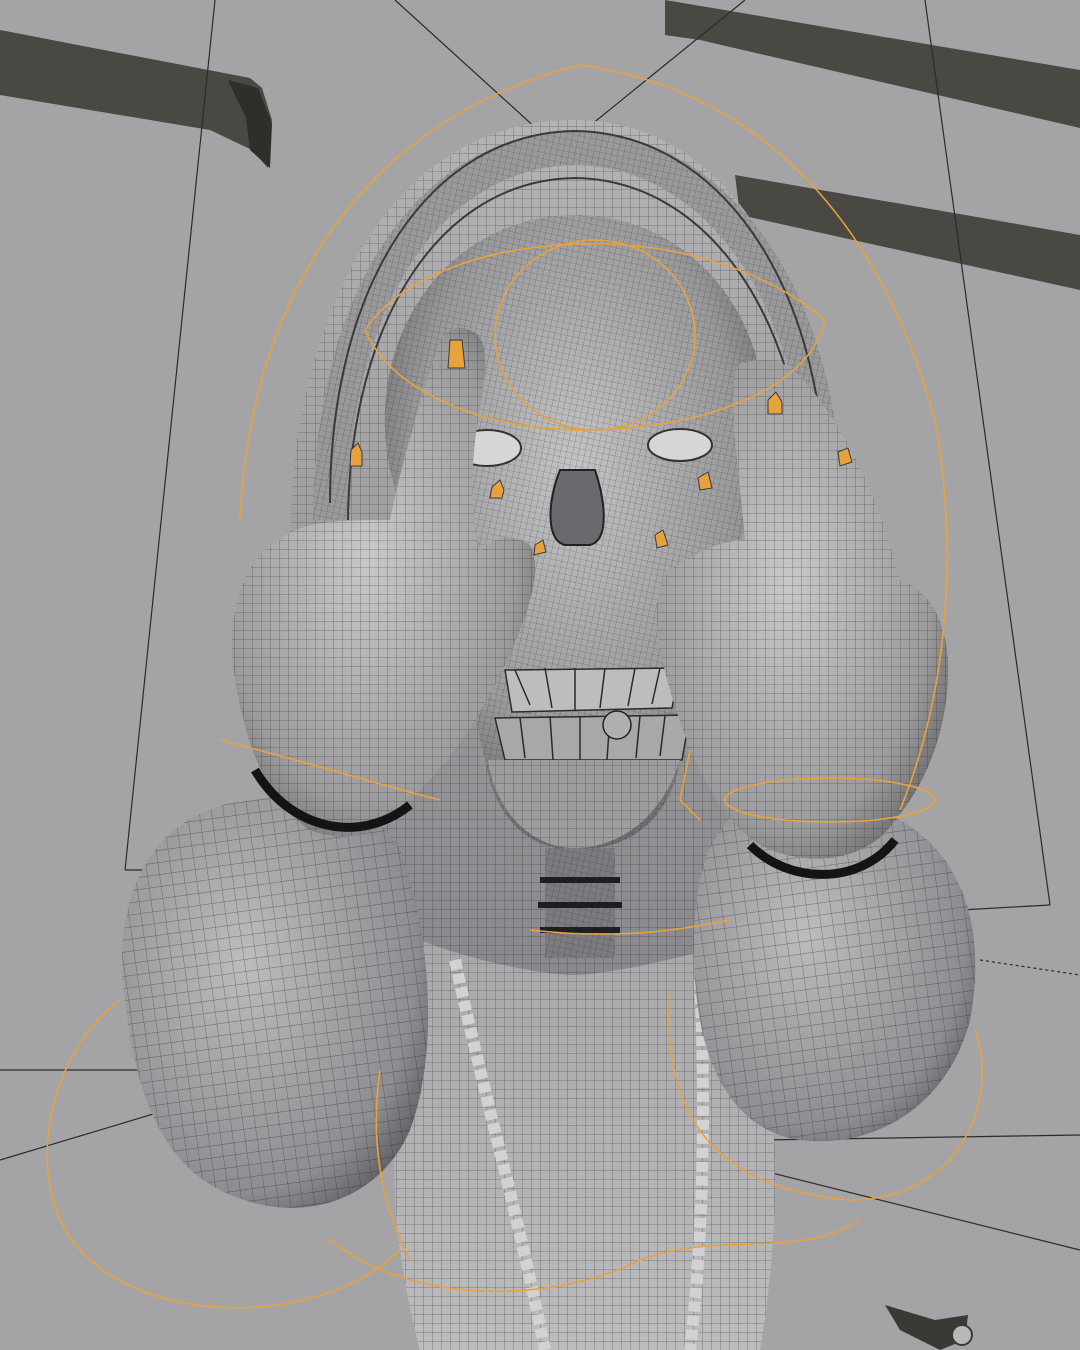  Describe the element at coordinates (577, 507) in the screenshot. I see `nose-cavity` at that location.